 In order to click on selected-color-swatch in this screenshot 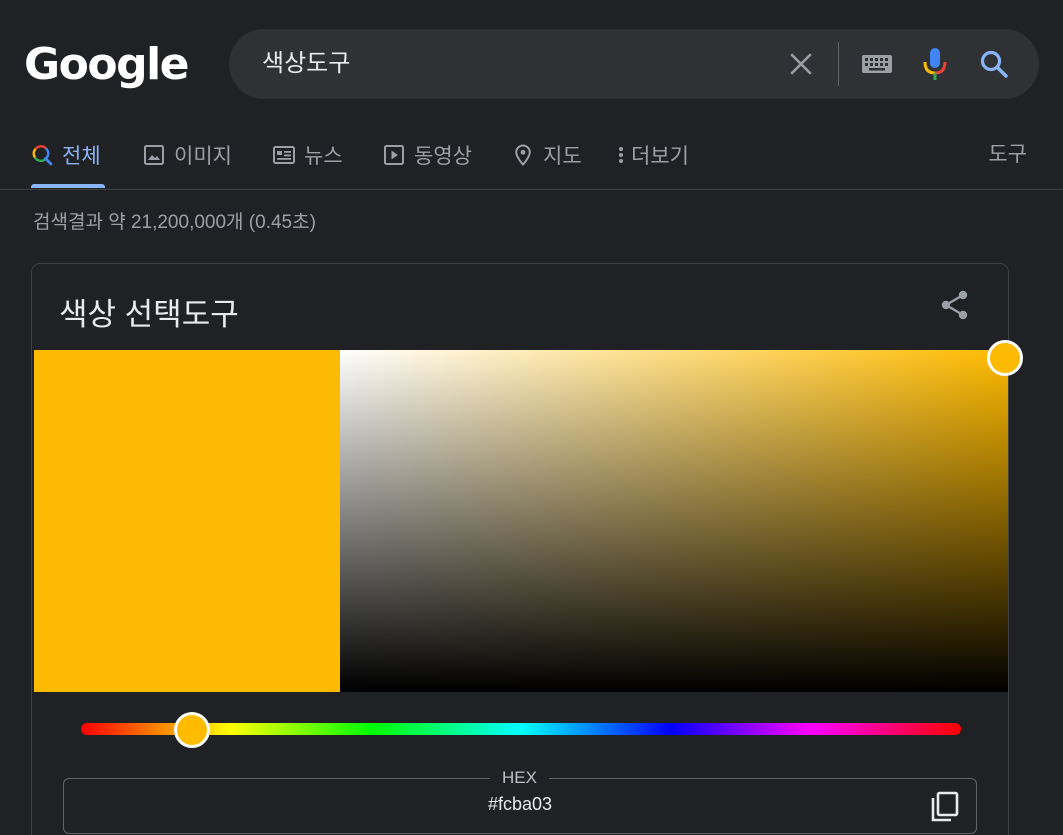, I will do `click(187, 521)`.